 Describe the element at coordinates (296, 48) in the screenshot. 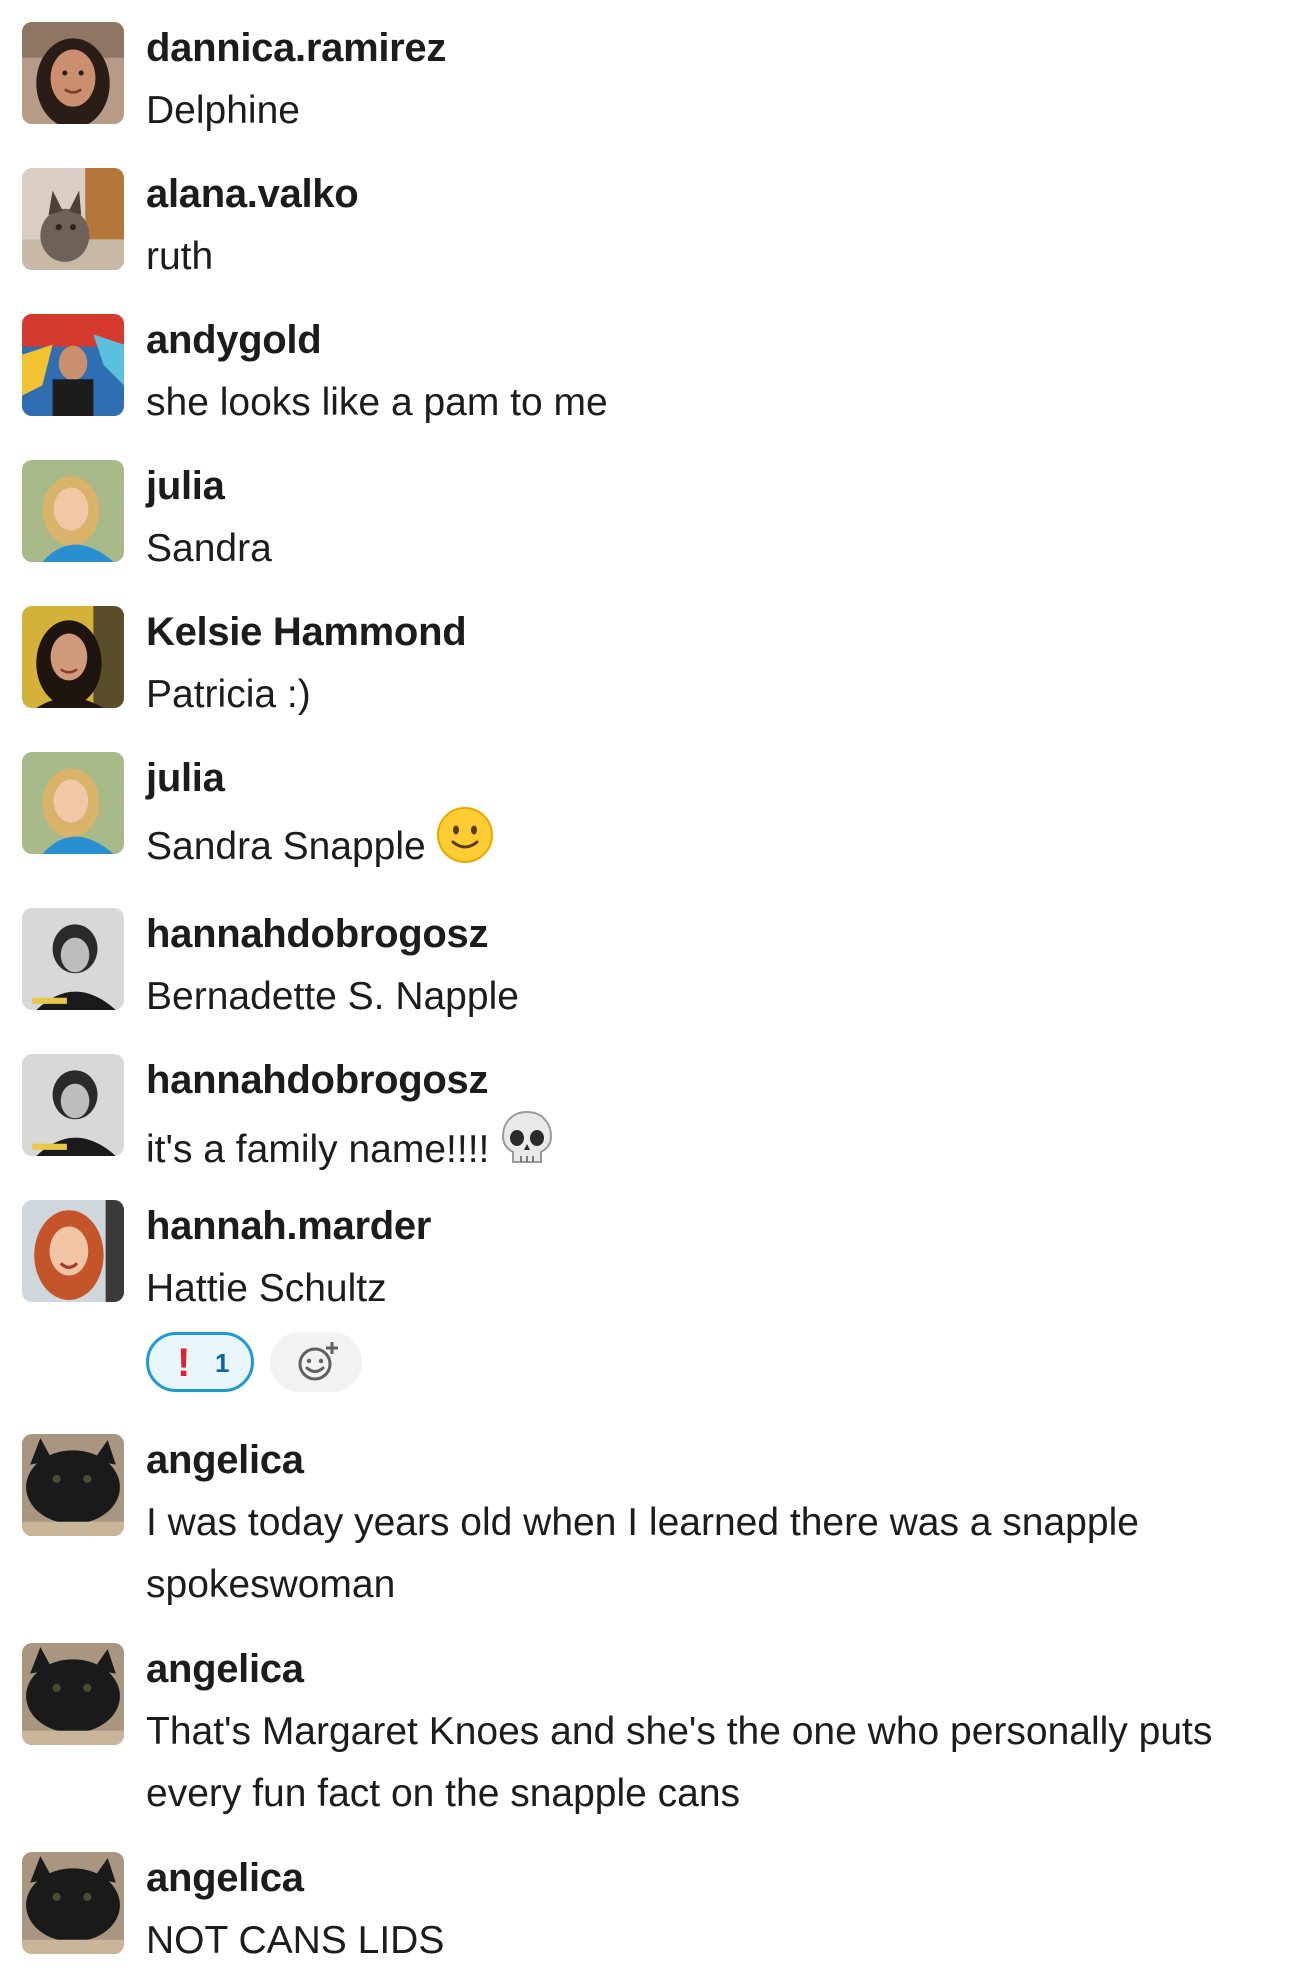

I see `username: dannica.ramirez` at that location.